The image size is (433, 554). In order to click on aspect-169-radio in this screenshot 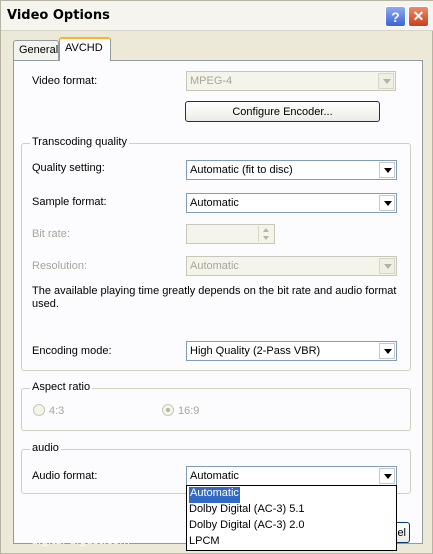, I will do `click(168, 410)`.